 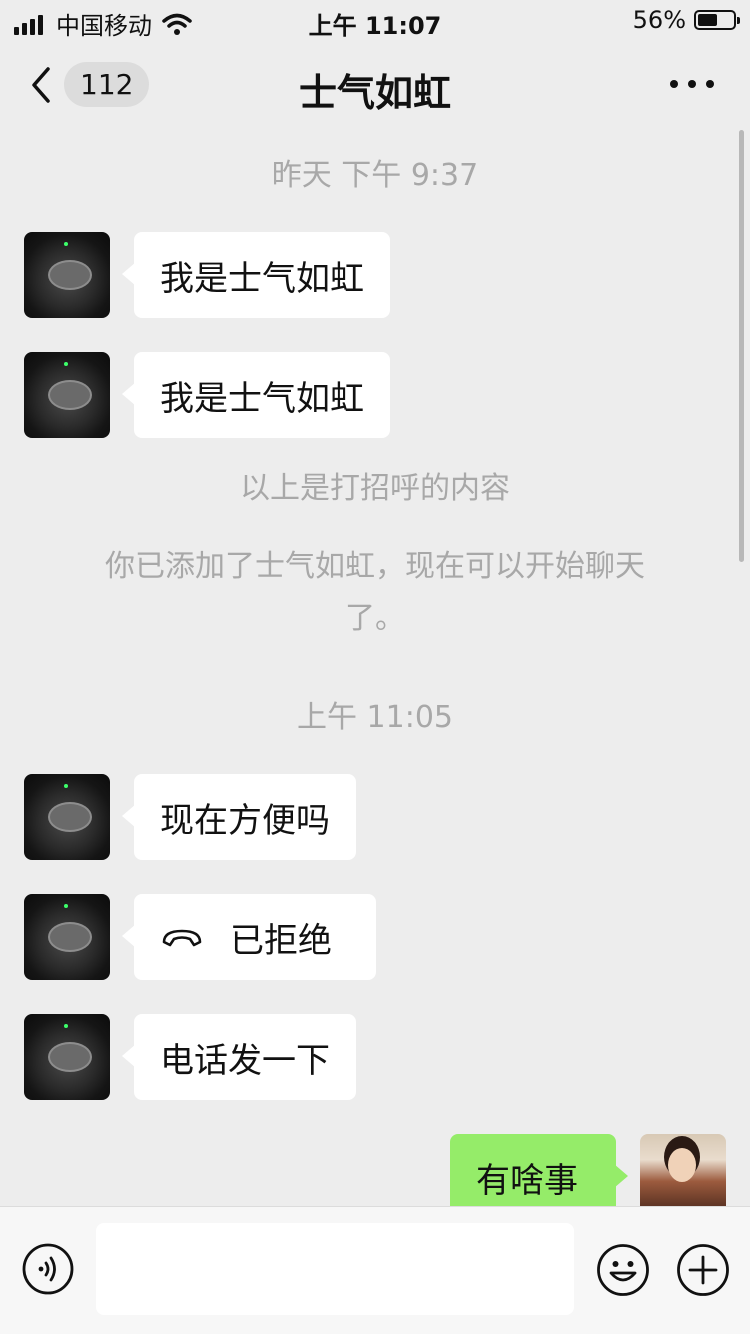 I want to click on voice-icon, so click(x=48, y=1269).